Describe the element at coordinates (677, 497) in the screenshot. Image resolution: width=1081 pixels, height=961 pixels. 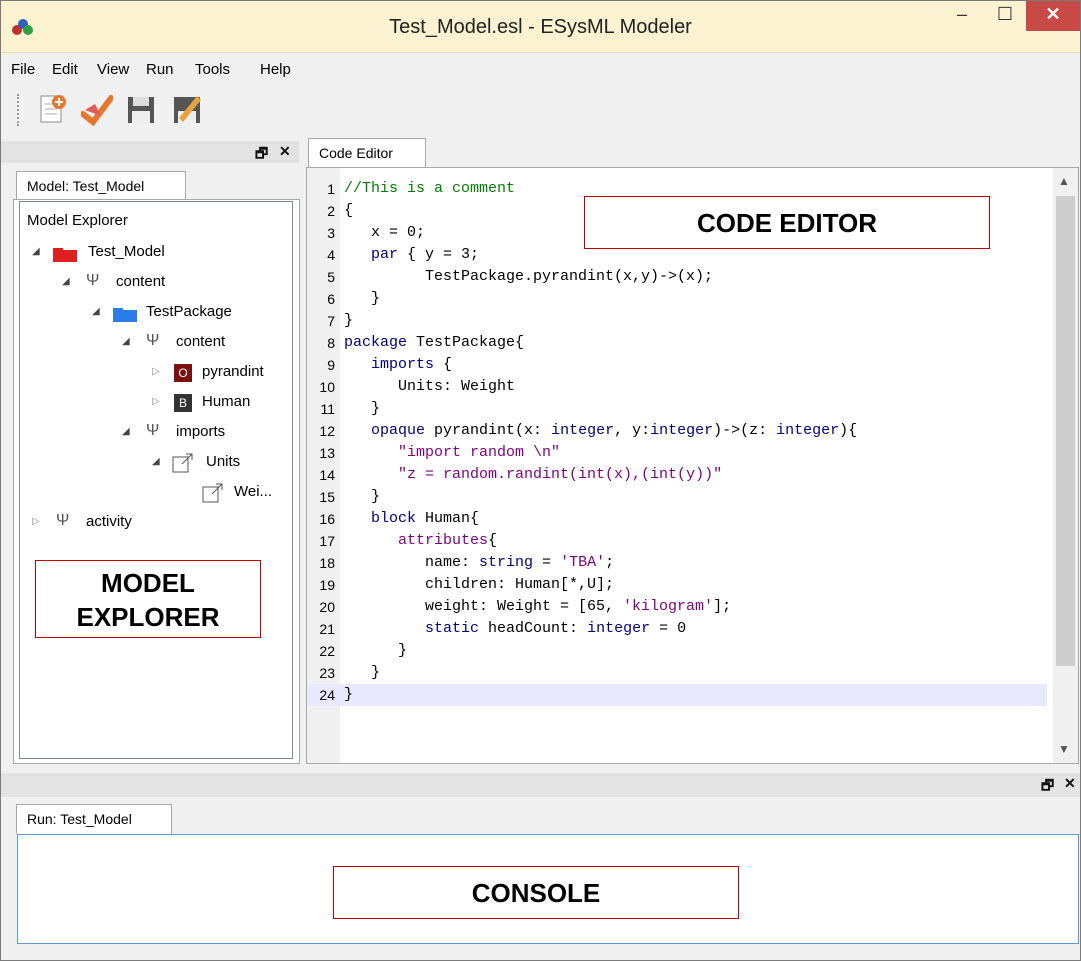
I see `code-line: 15 }` at that location.